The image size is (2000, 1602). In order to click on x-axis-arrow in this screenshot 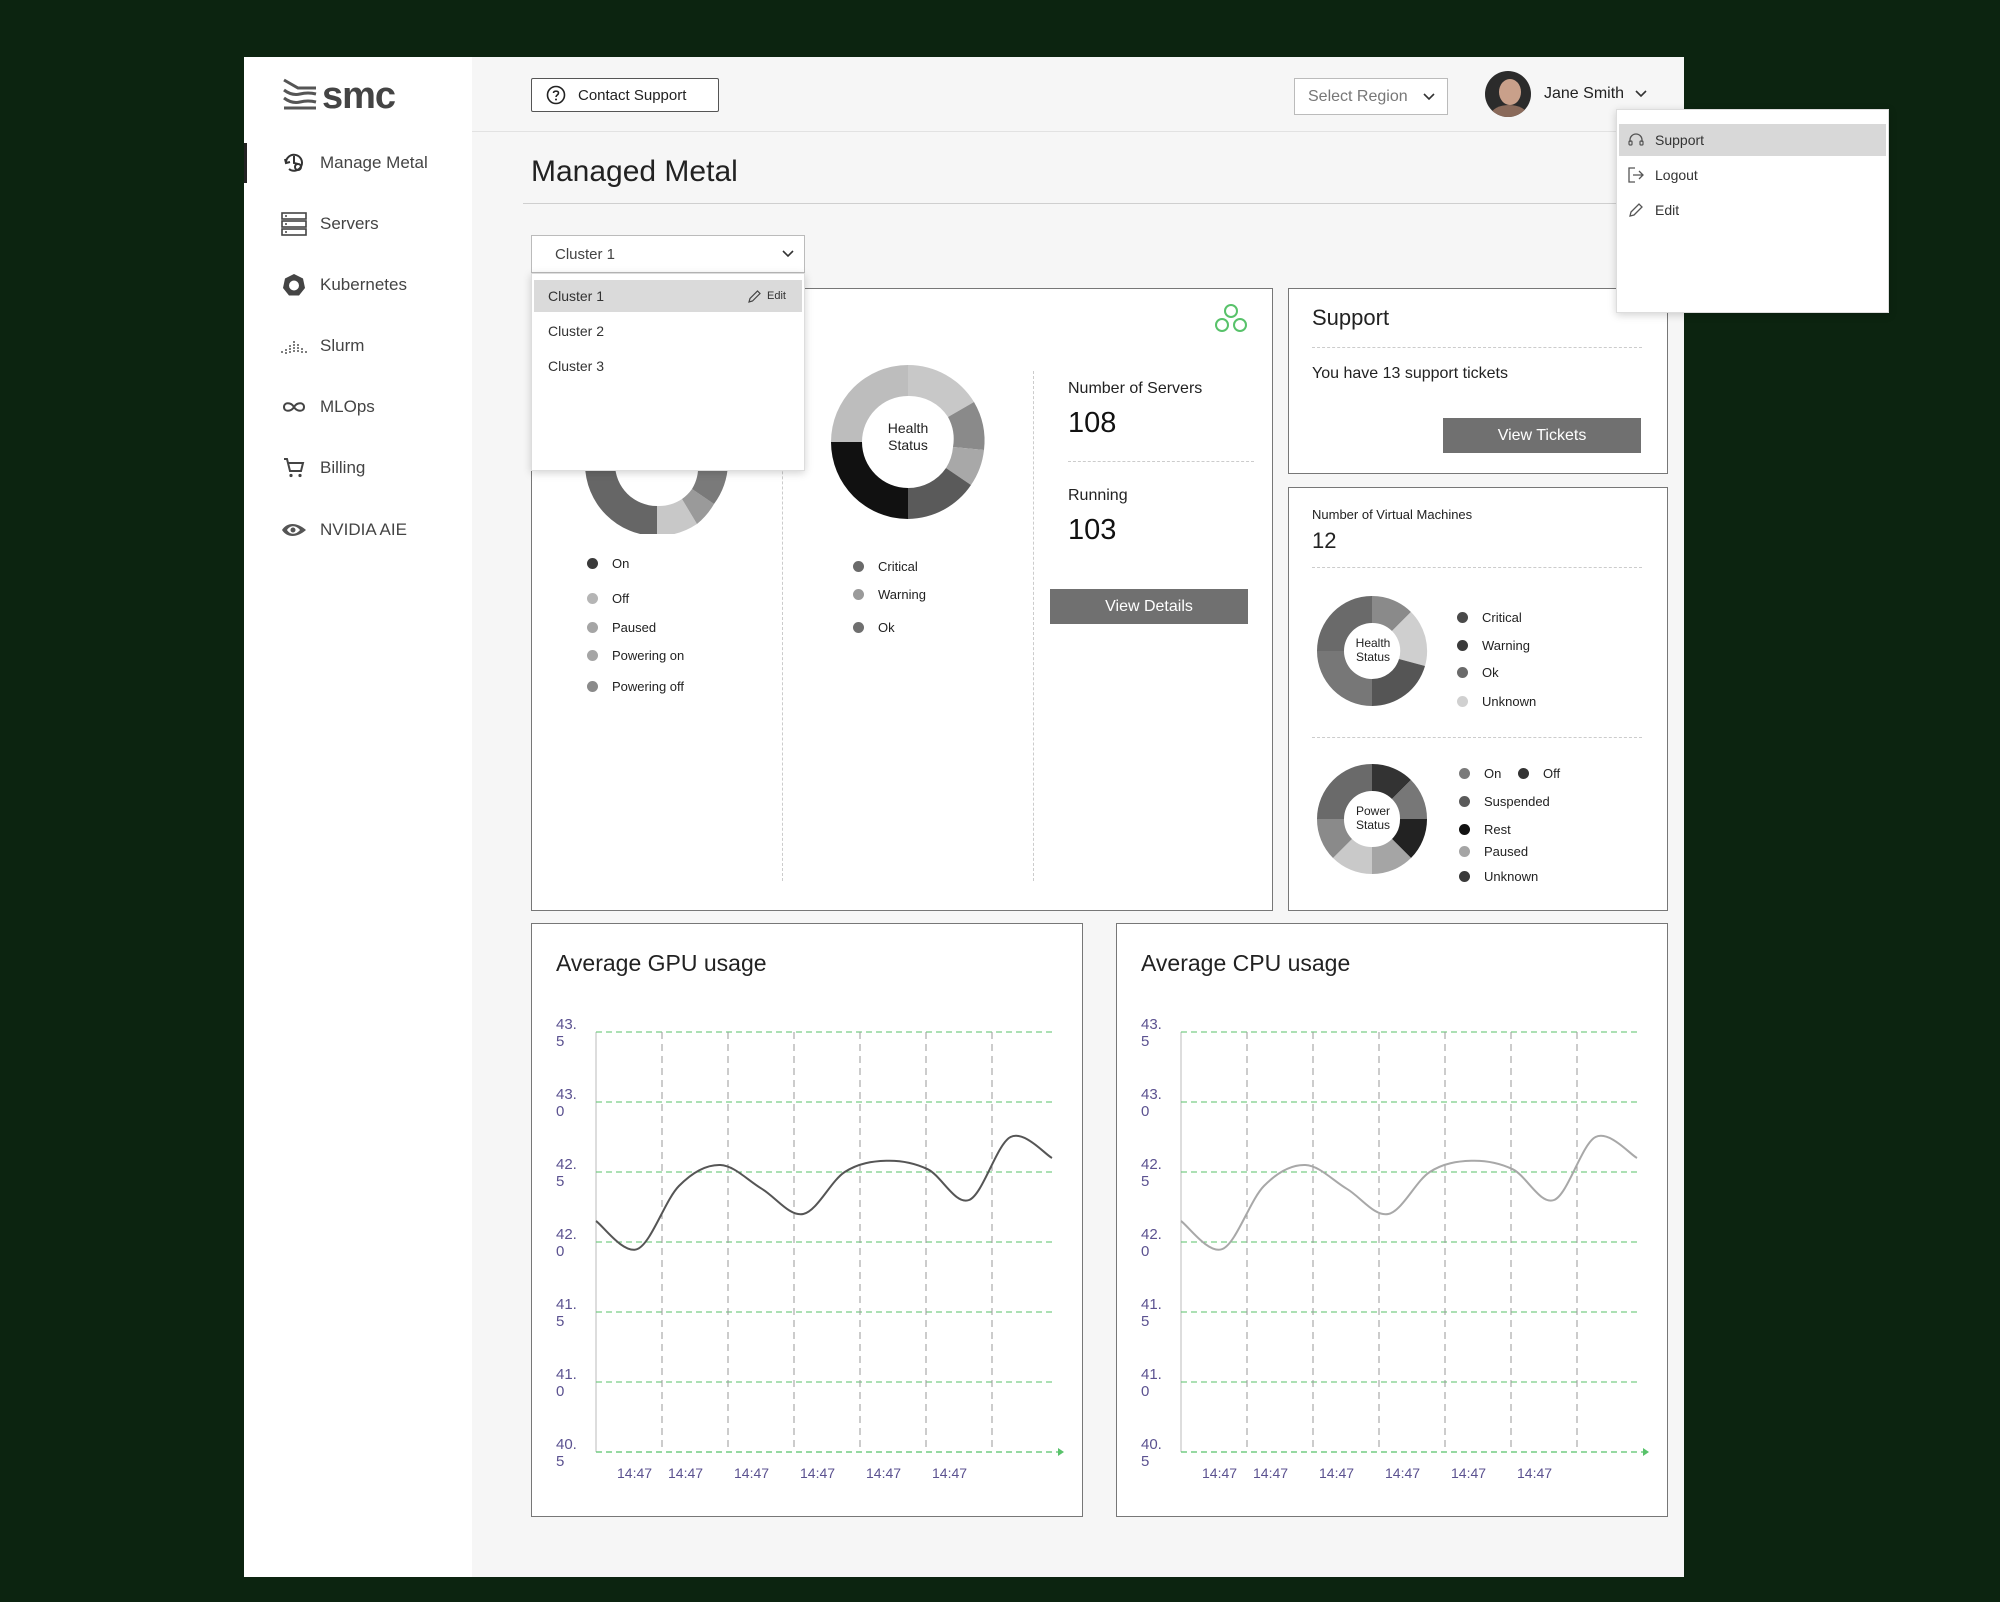, I will do `click(1646, 1452)`.